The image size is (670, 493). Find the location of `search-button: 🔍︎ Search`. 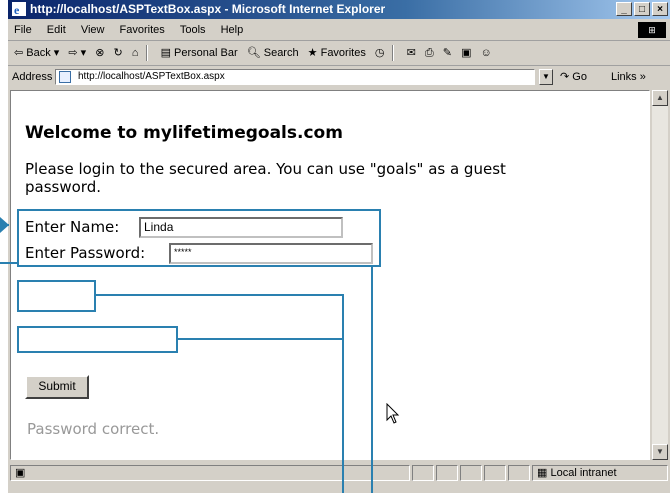

search-button: 🔍︎ Search is located at coordinates (273, 53).